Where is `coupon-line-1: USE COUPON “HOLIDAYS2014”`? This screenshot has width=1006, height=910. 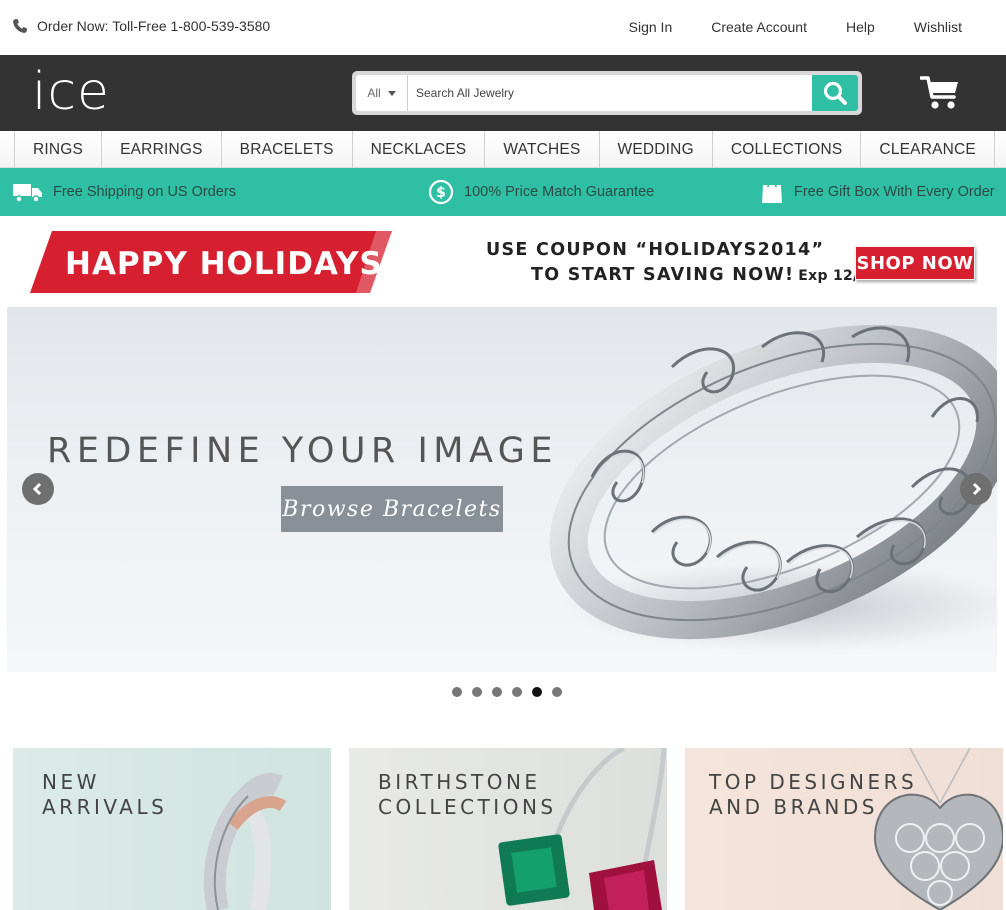
coupon-line-1: USE COUPON “HOLIDAYS2014” is located at coordinates (655, 250).